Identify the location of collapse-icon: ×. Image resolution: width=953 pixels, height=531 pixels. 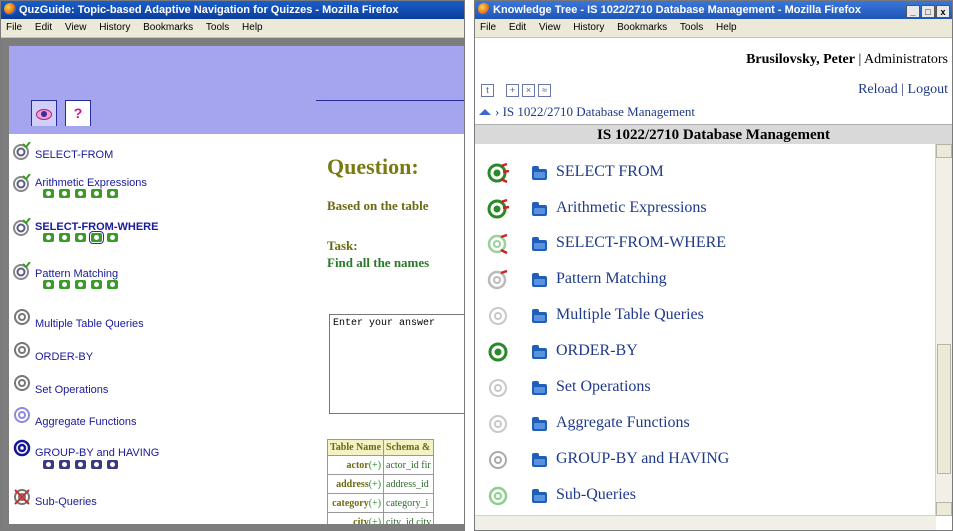
(529, 90).